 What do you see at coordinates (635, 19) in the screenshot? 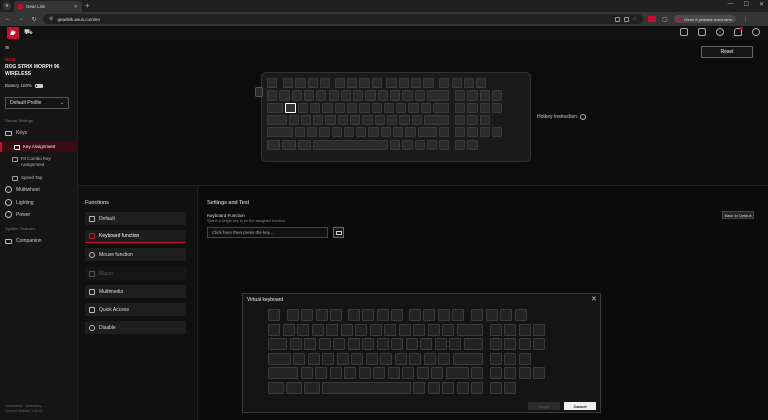
I see `bookmark-star-icon: ☆` at bounding box center [635, 19].